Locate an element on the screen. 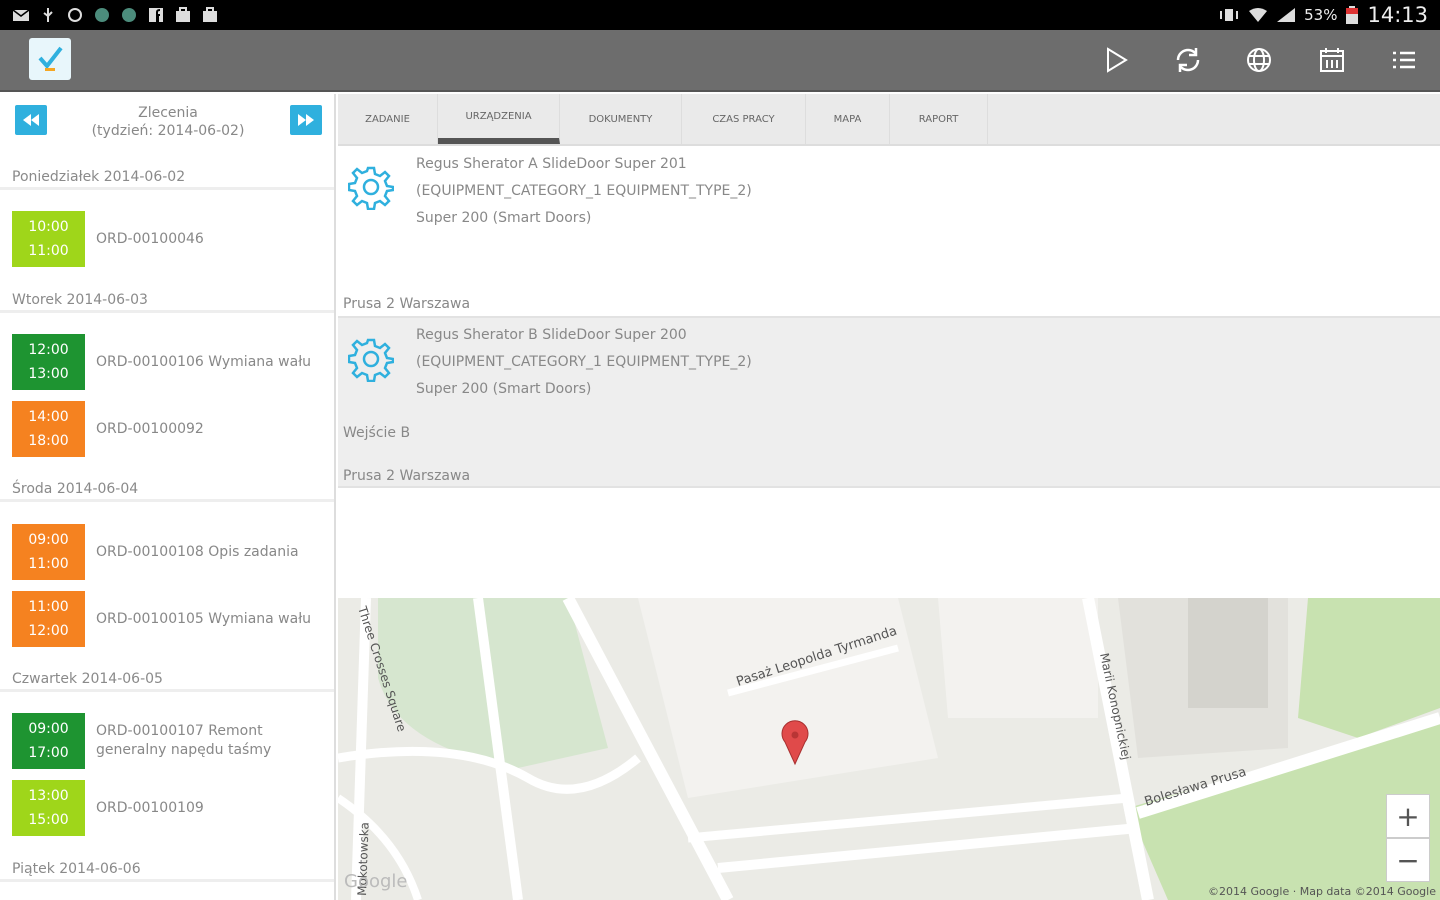  day-header: Czwartek 2014-06-05 is located at coordinates (167, 679).